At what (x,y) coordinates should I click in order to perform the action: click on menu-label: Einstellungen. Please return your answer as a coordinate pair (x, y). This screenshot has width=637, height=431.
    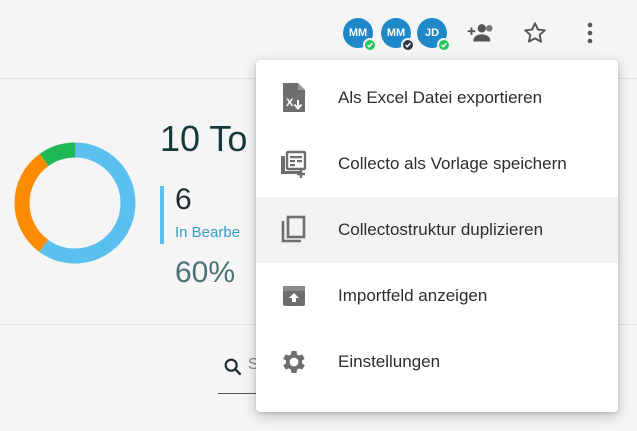
    Looking at the image, I should click on (389, 361).